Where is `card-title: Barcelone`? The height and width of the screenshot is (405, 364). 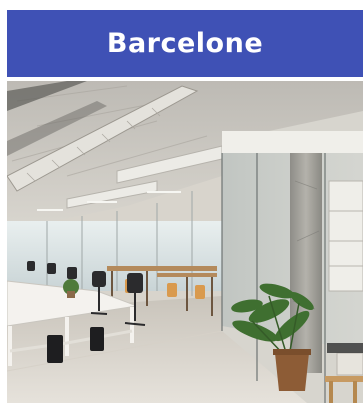 card-title: Barcelone is located at coordinates (185, 43).